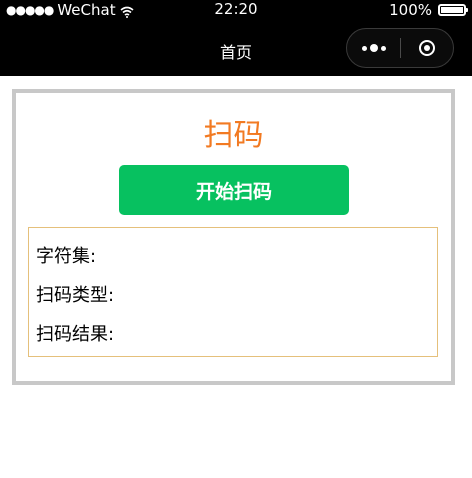 Image resolution: width=472 pixels, height=478 pixels. I want to click on battery-icon, so click(453, 10).